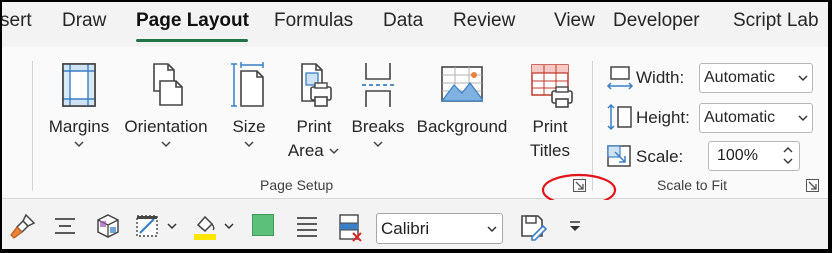 The height and width of the screenshot is (253, 832). Describe the element at coordinates (574, 21) in the screenshot. I see `tab-view: View` at that location.